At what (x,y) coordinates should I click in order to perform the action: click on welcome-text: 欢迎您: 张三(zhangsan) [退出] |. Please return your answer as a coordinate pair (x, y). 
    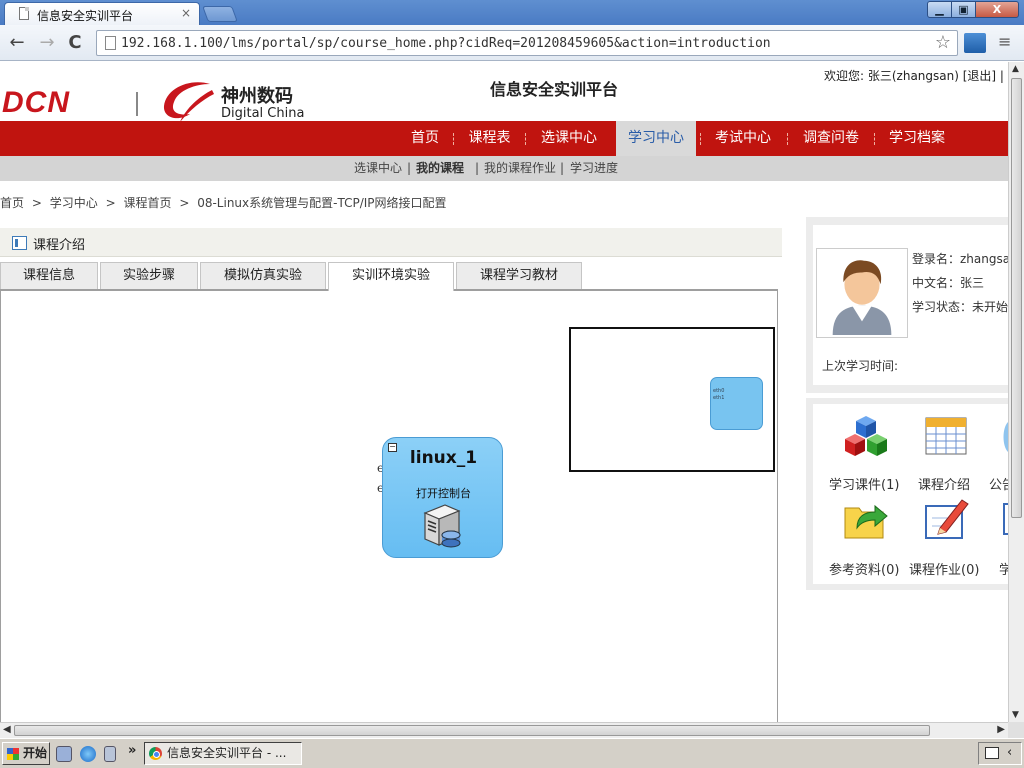
    Looking at the image, I should click on (914, 75).